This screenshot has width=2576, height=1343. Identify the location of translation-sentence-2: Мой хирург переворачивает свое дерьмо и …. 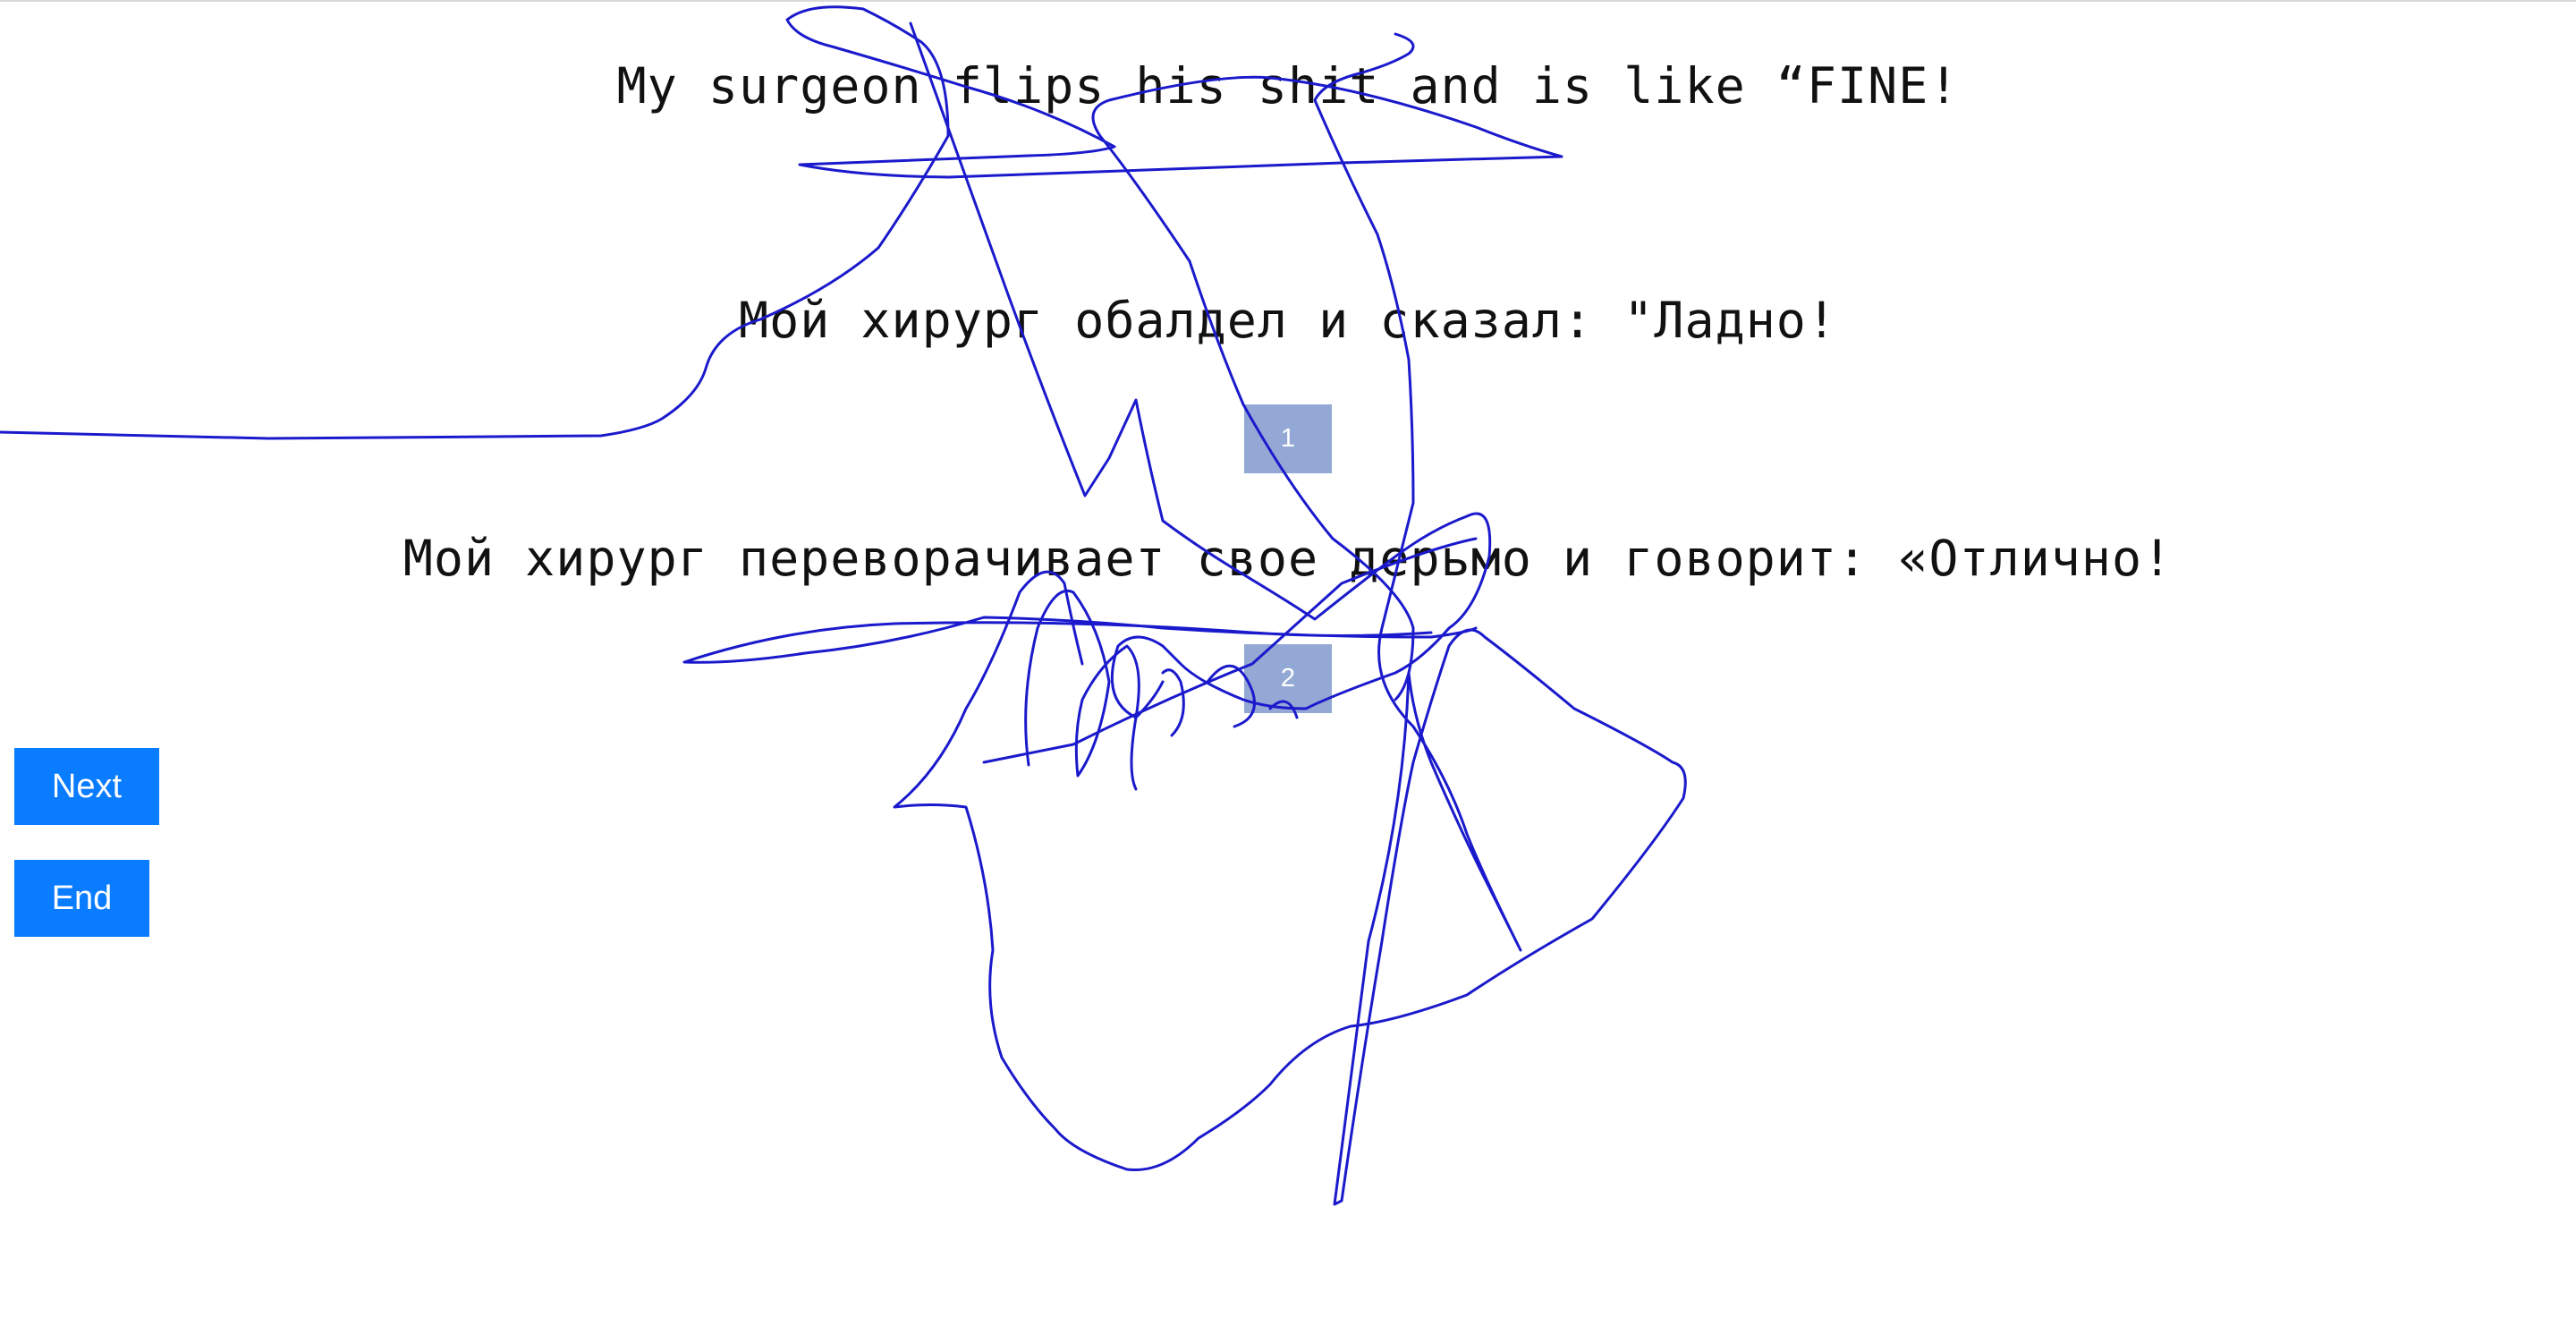
(1288, 558).